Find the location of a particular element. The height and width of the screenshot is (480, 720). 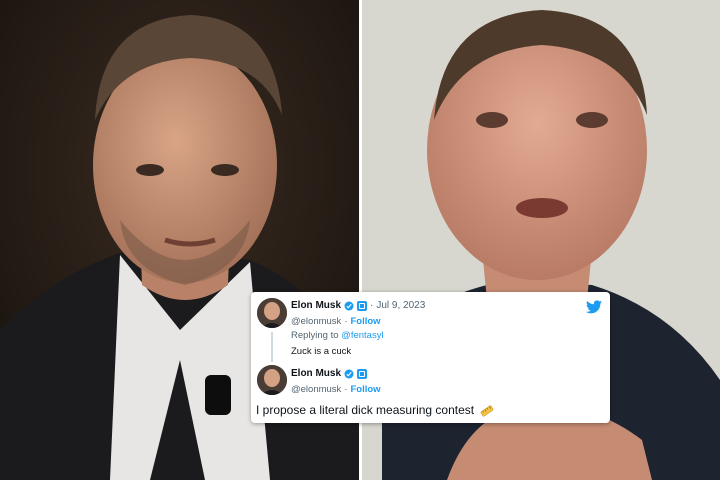

thread-connector-line is located at coordinates (272, 347).